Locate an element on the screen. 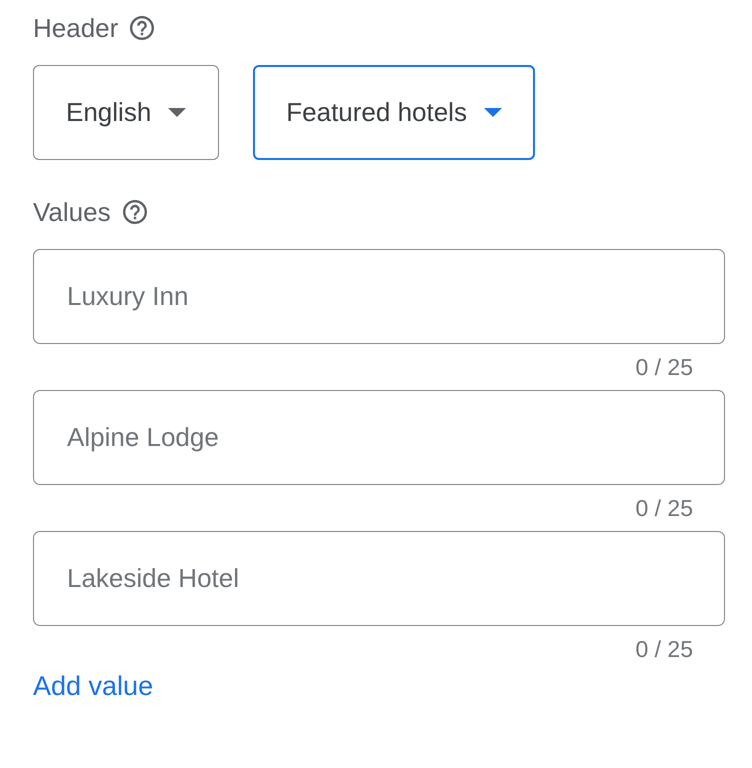 The height and width of the screenshot is (768, 752). input-field: Luxury Inn is located at coordinates (379, 296).